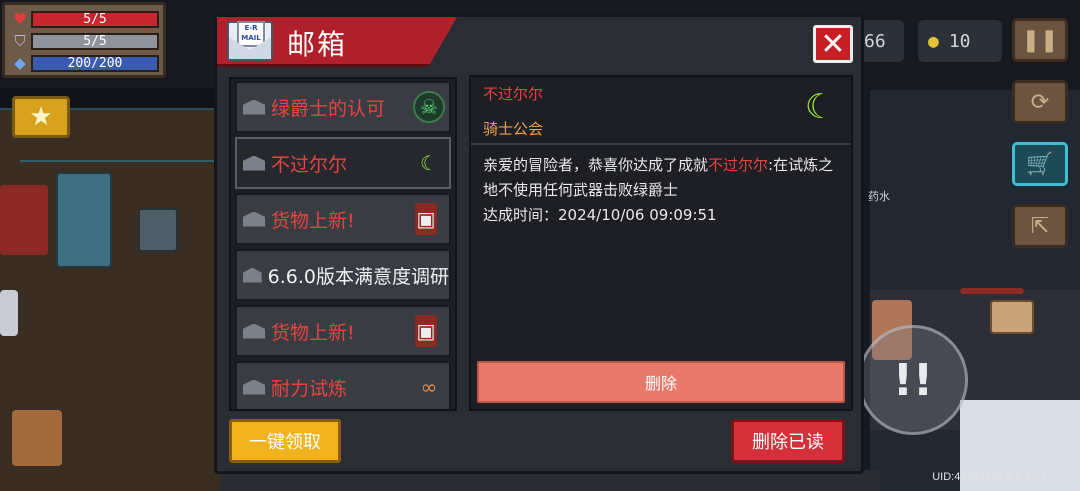 The image size is (1080, 491). I want to click on armor-row: ⛉ 5/5, so click(84, 41).